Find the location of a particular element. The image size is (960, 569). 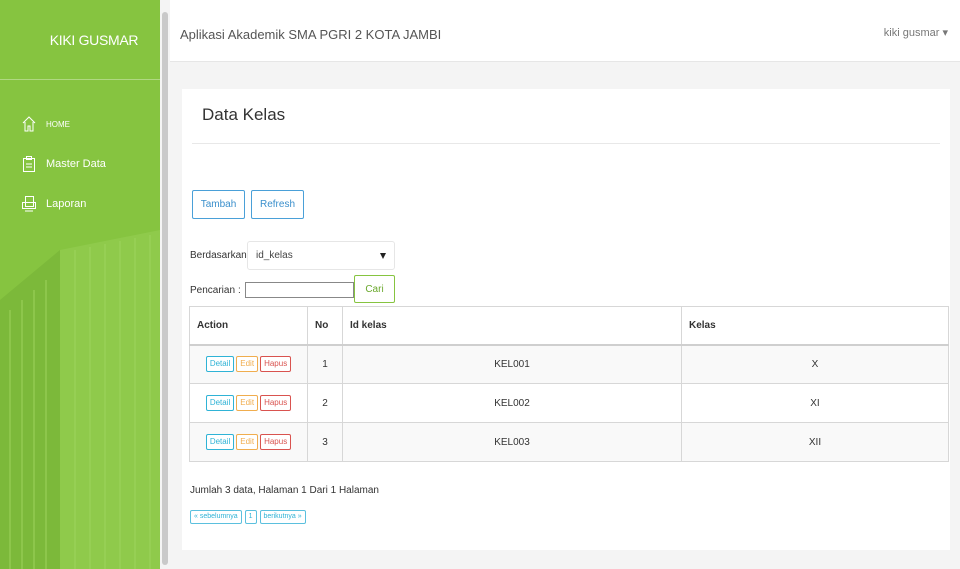

table-row: Detail Edit Hapus 3 KEL003 XII is located at coordinates (569, 442).